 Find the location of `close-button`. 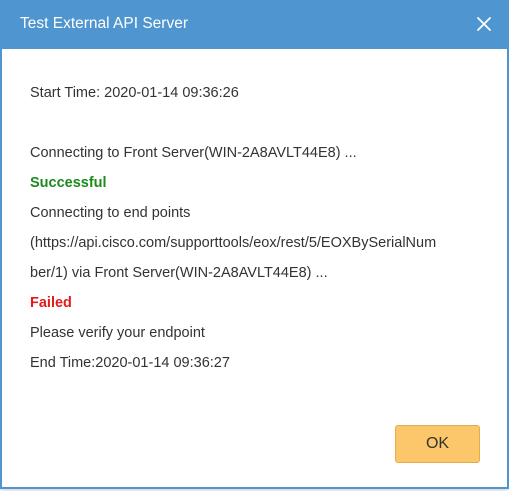

close-button is located at coordinates (484, 24).